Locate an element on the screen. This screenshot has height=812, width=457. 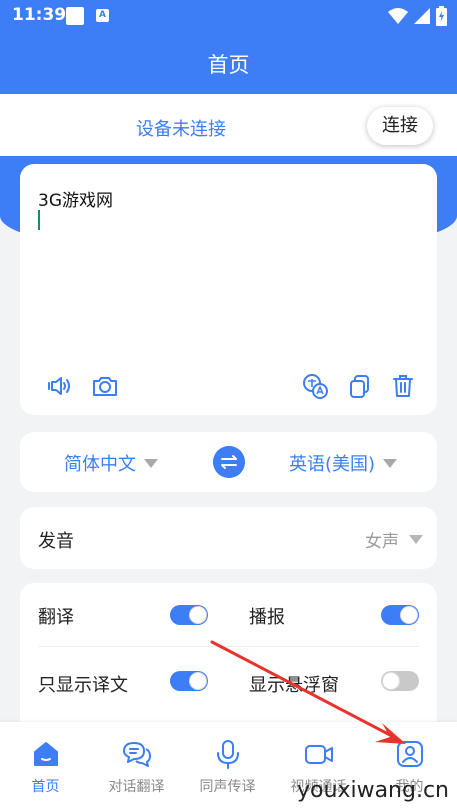
translate-icon is located at coordinates (315, 386).